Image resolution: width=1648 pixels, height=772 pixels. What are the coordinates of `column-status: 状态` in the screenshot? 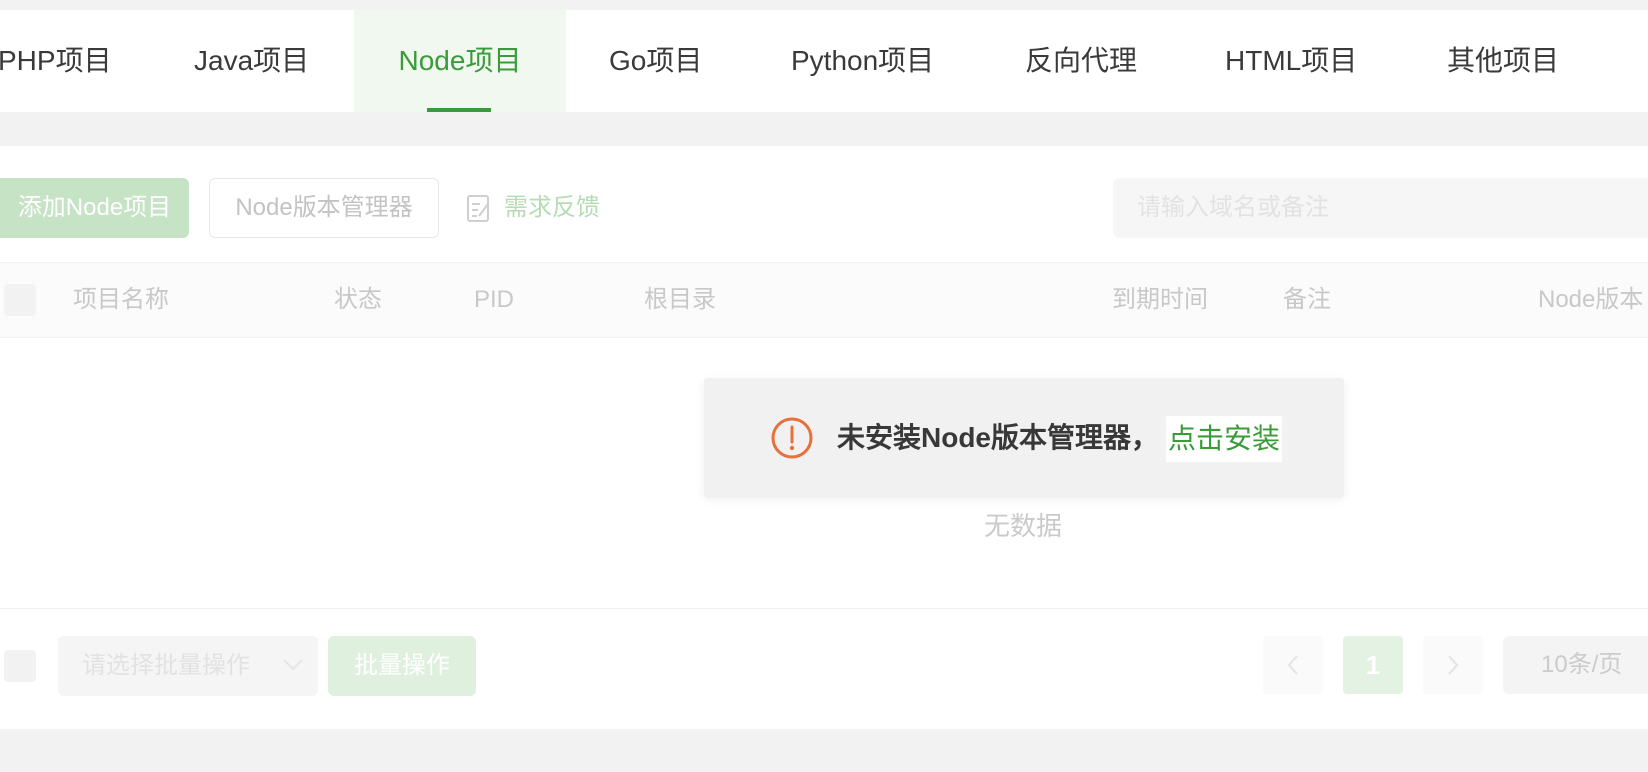 It's located at (358, 300).